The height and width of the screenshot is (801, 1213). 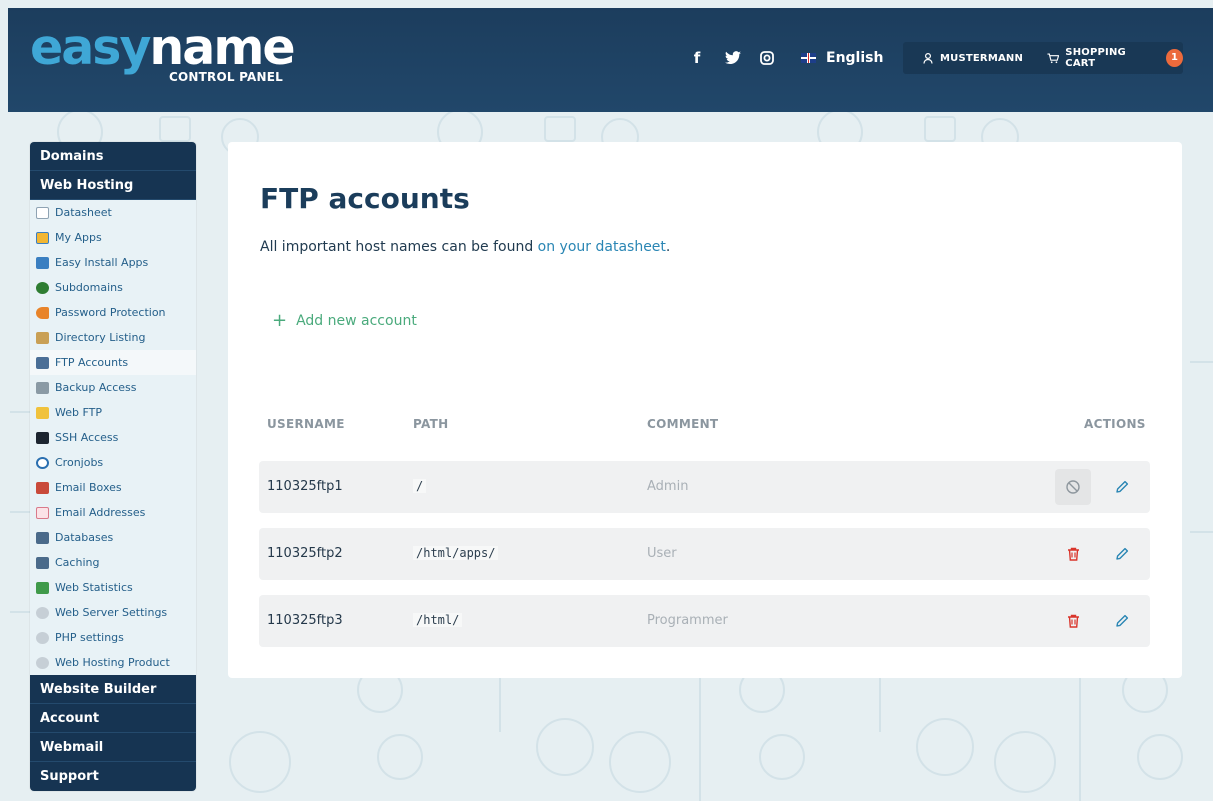 What do you see at coordinates (602, 247) in the screenshot?
I see `datasheet-link: on your datasheet` at bounding box center [602, 247].